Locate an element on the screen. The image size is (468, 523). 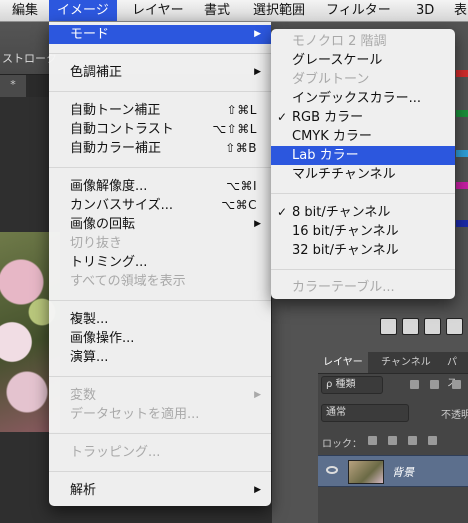
layer-filter-select: ρ 種類 is located at coordinates (352, 385).